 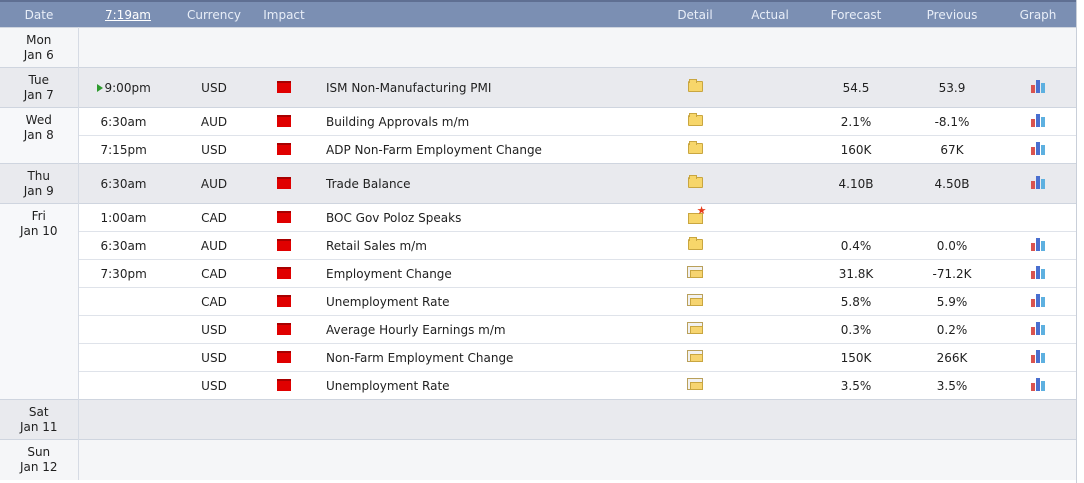 What do you see at coordinates (38, 95) in the screenshot?
I see `day-date: Jan 7` at bounding box center [38, 95].